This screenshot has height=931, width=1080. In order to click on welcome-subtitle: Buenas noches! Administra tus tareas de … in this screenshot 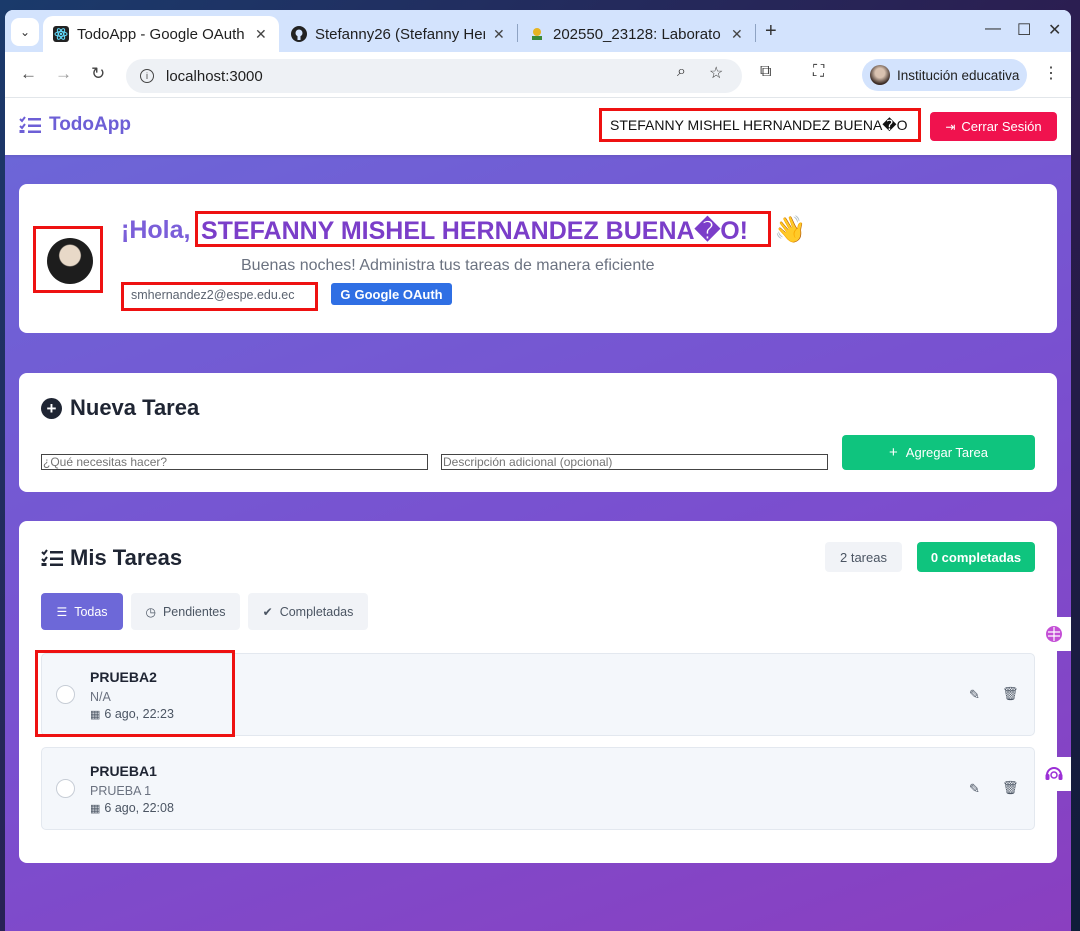, I will do `click(448, 265)`.